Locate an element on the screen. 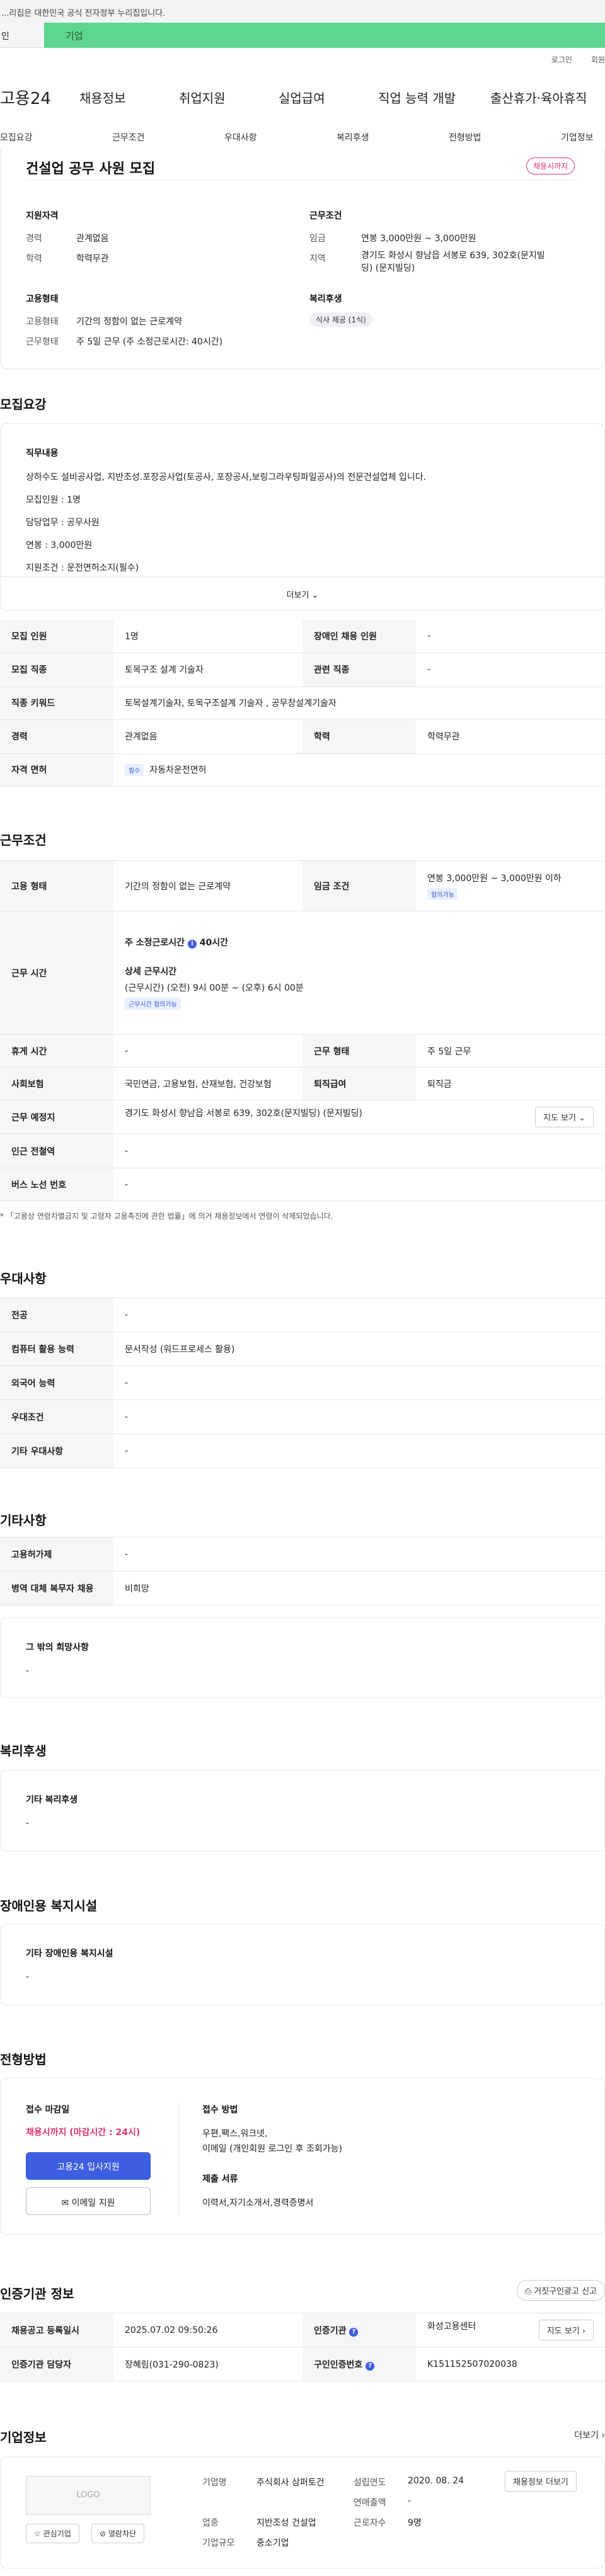 This screenshot has width=605, height=2576. disab-heading: 장애인용 복지시설 is located at coordinates (49, 1905).